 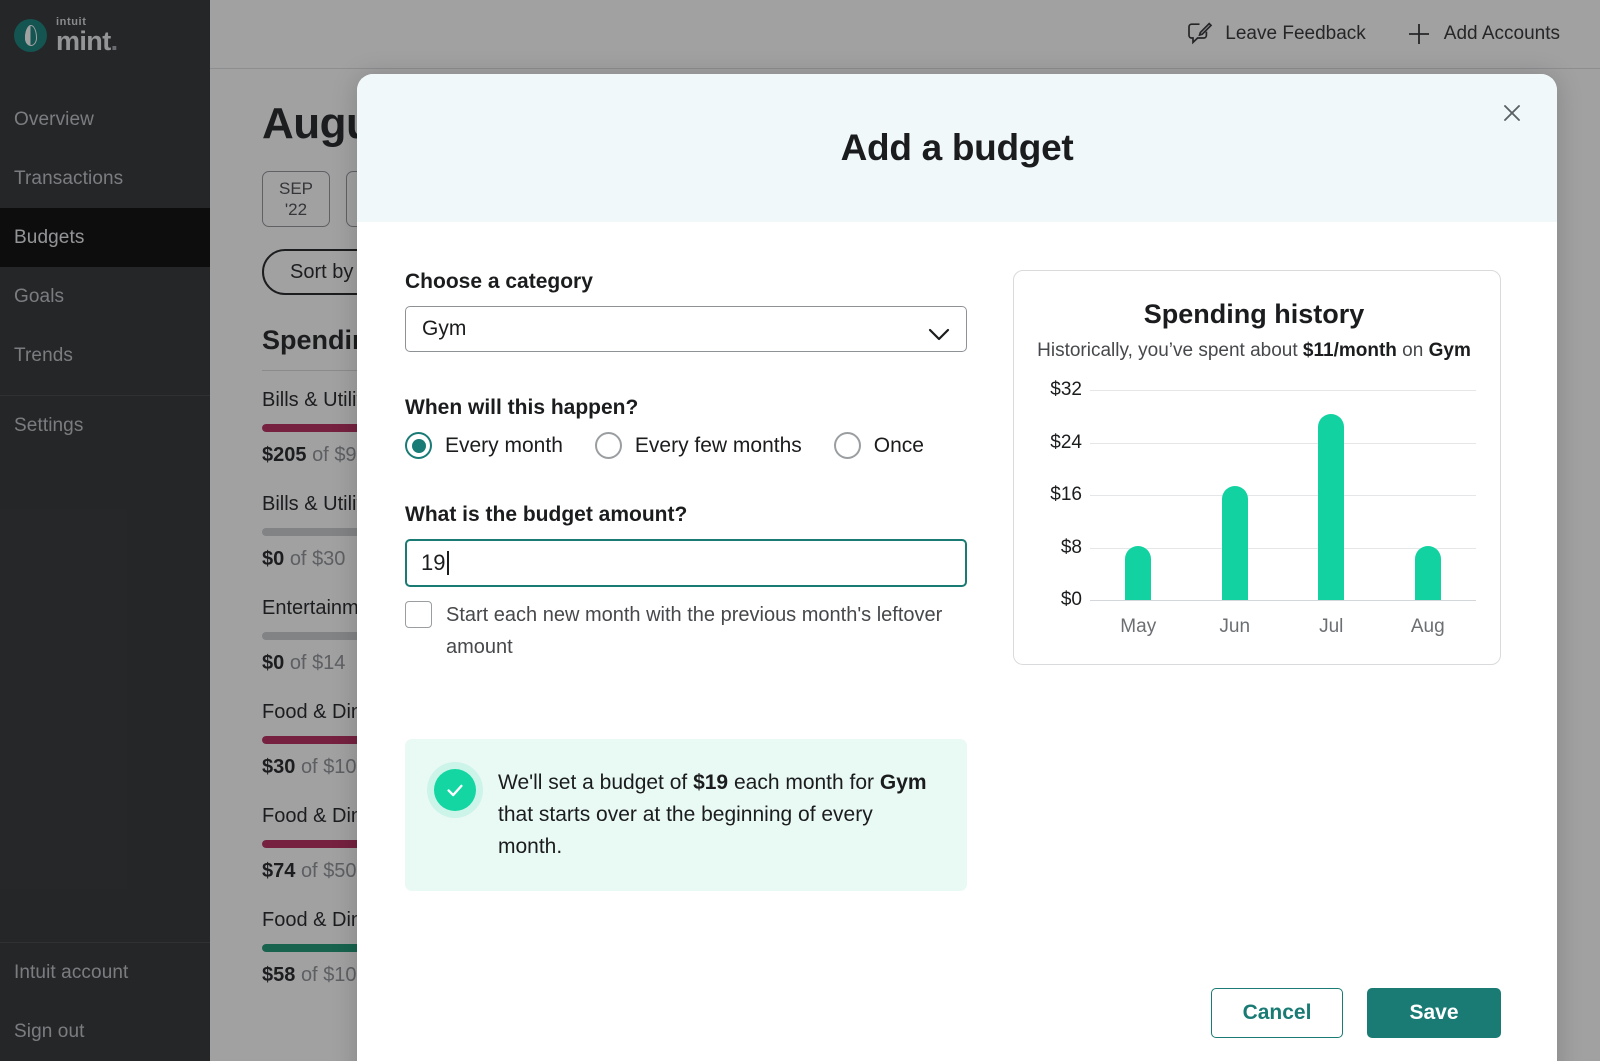 What do you see at coordinates (418, 614) in the screenshot?
I see `rollover-checkbox` at bounding box center [418, 614].